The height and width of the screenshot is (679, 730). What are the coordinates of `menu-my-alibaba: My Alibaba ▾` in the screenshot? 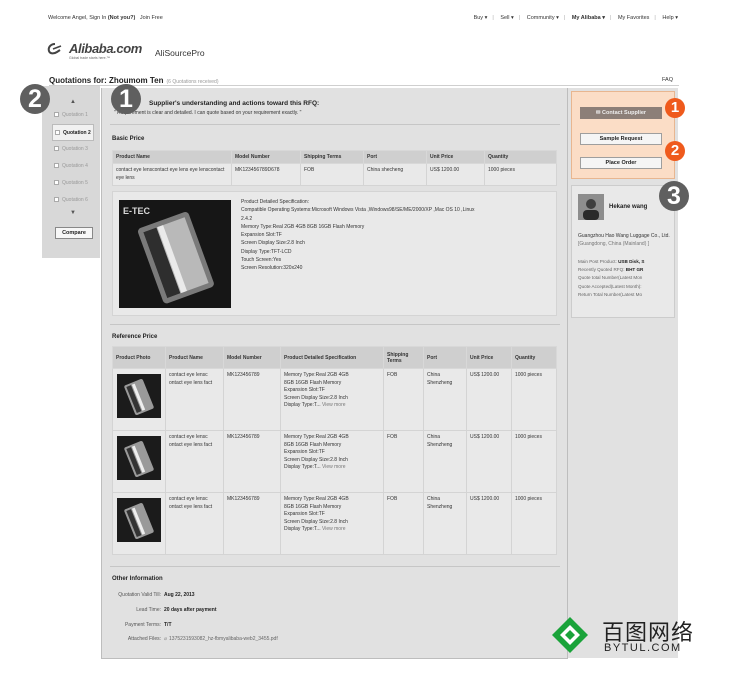 It's located at (588, 18).